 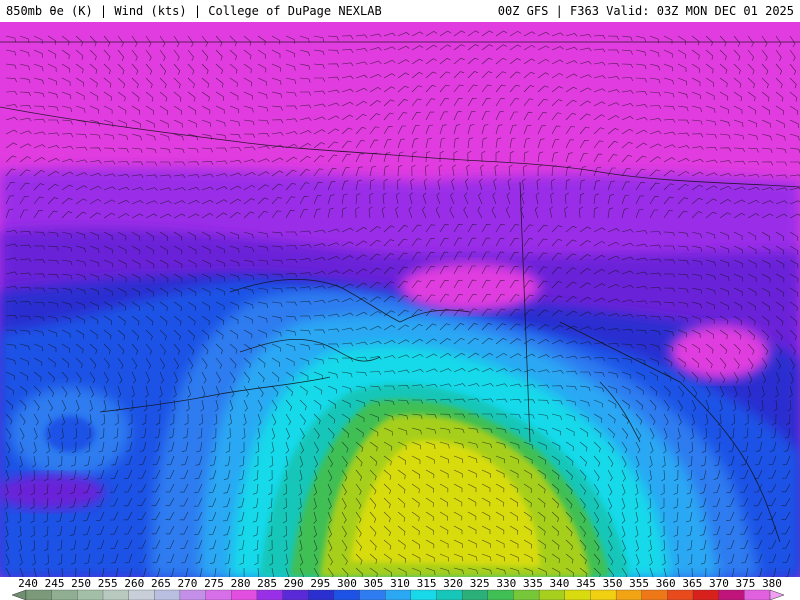 I want to click on colorbar-tick-label: 375, so click(x=745, y=583).